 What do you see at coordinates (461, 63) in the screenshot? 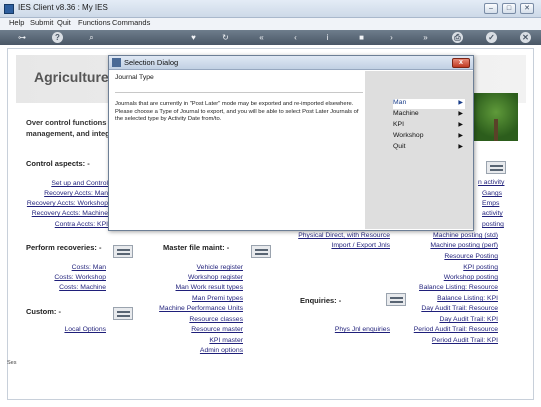
I see `dialog-close-button: x` at bounding box center [461, 63].